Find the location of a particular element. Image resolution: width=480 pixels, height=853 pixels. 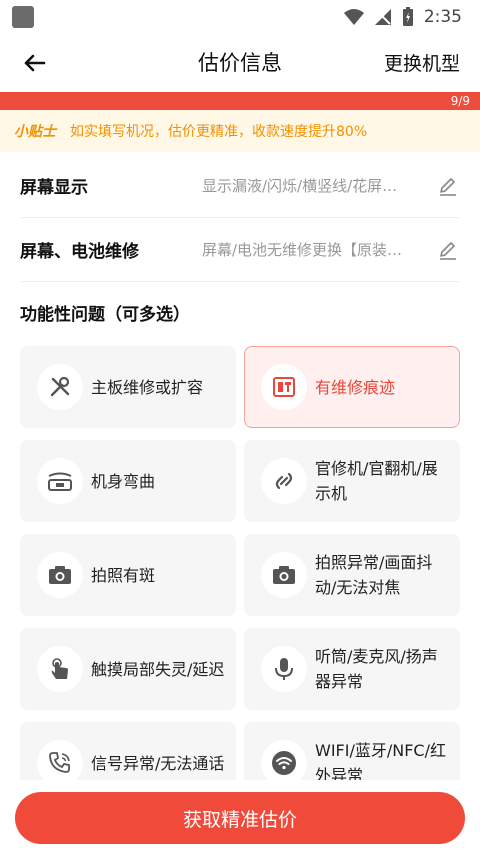

repair-trace-icon is located at coordinates (284, 387).